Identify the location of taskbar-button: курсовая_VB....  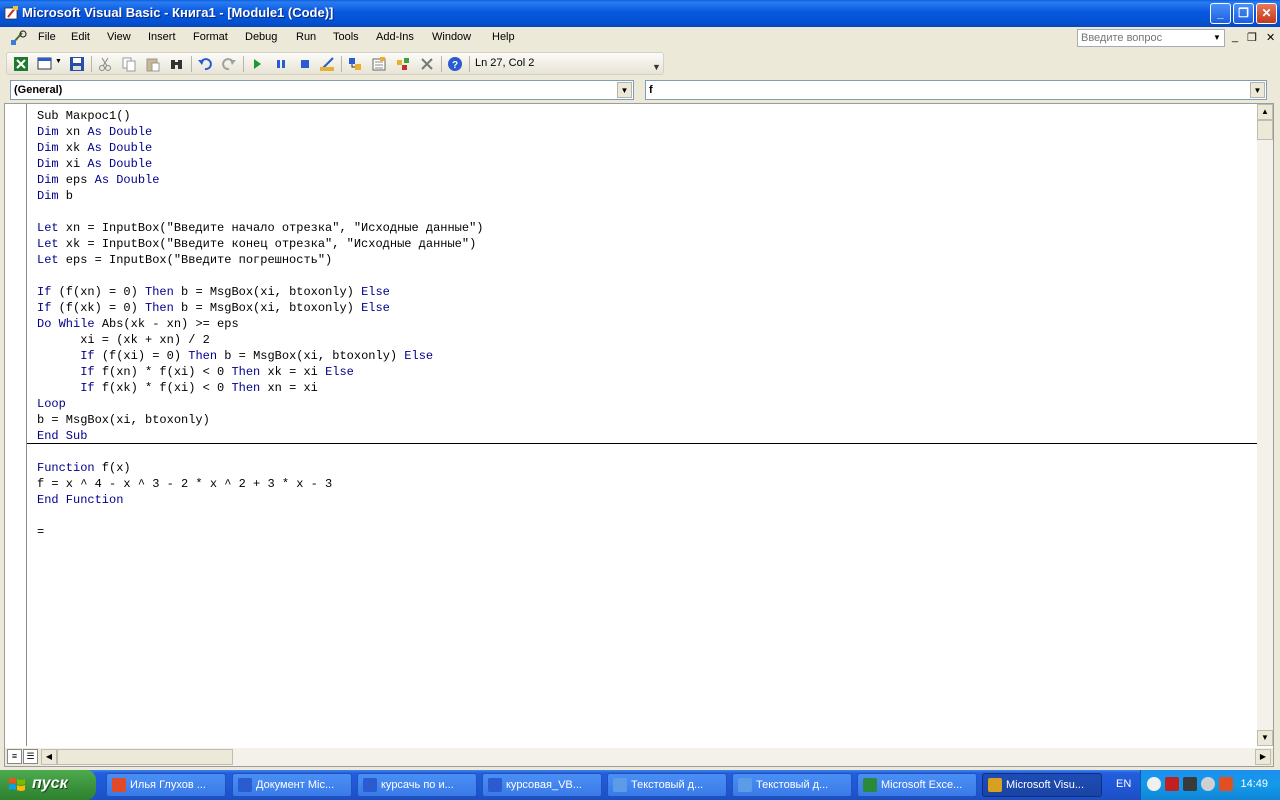
(542, 785).